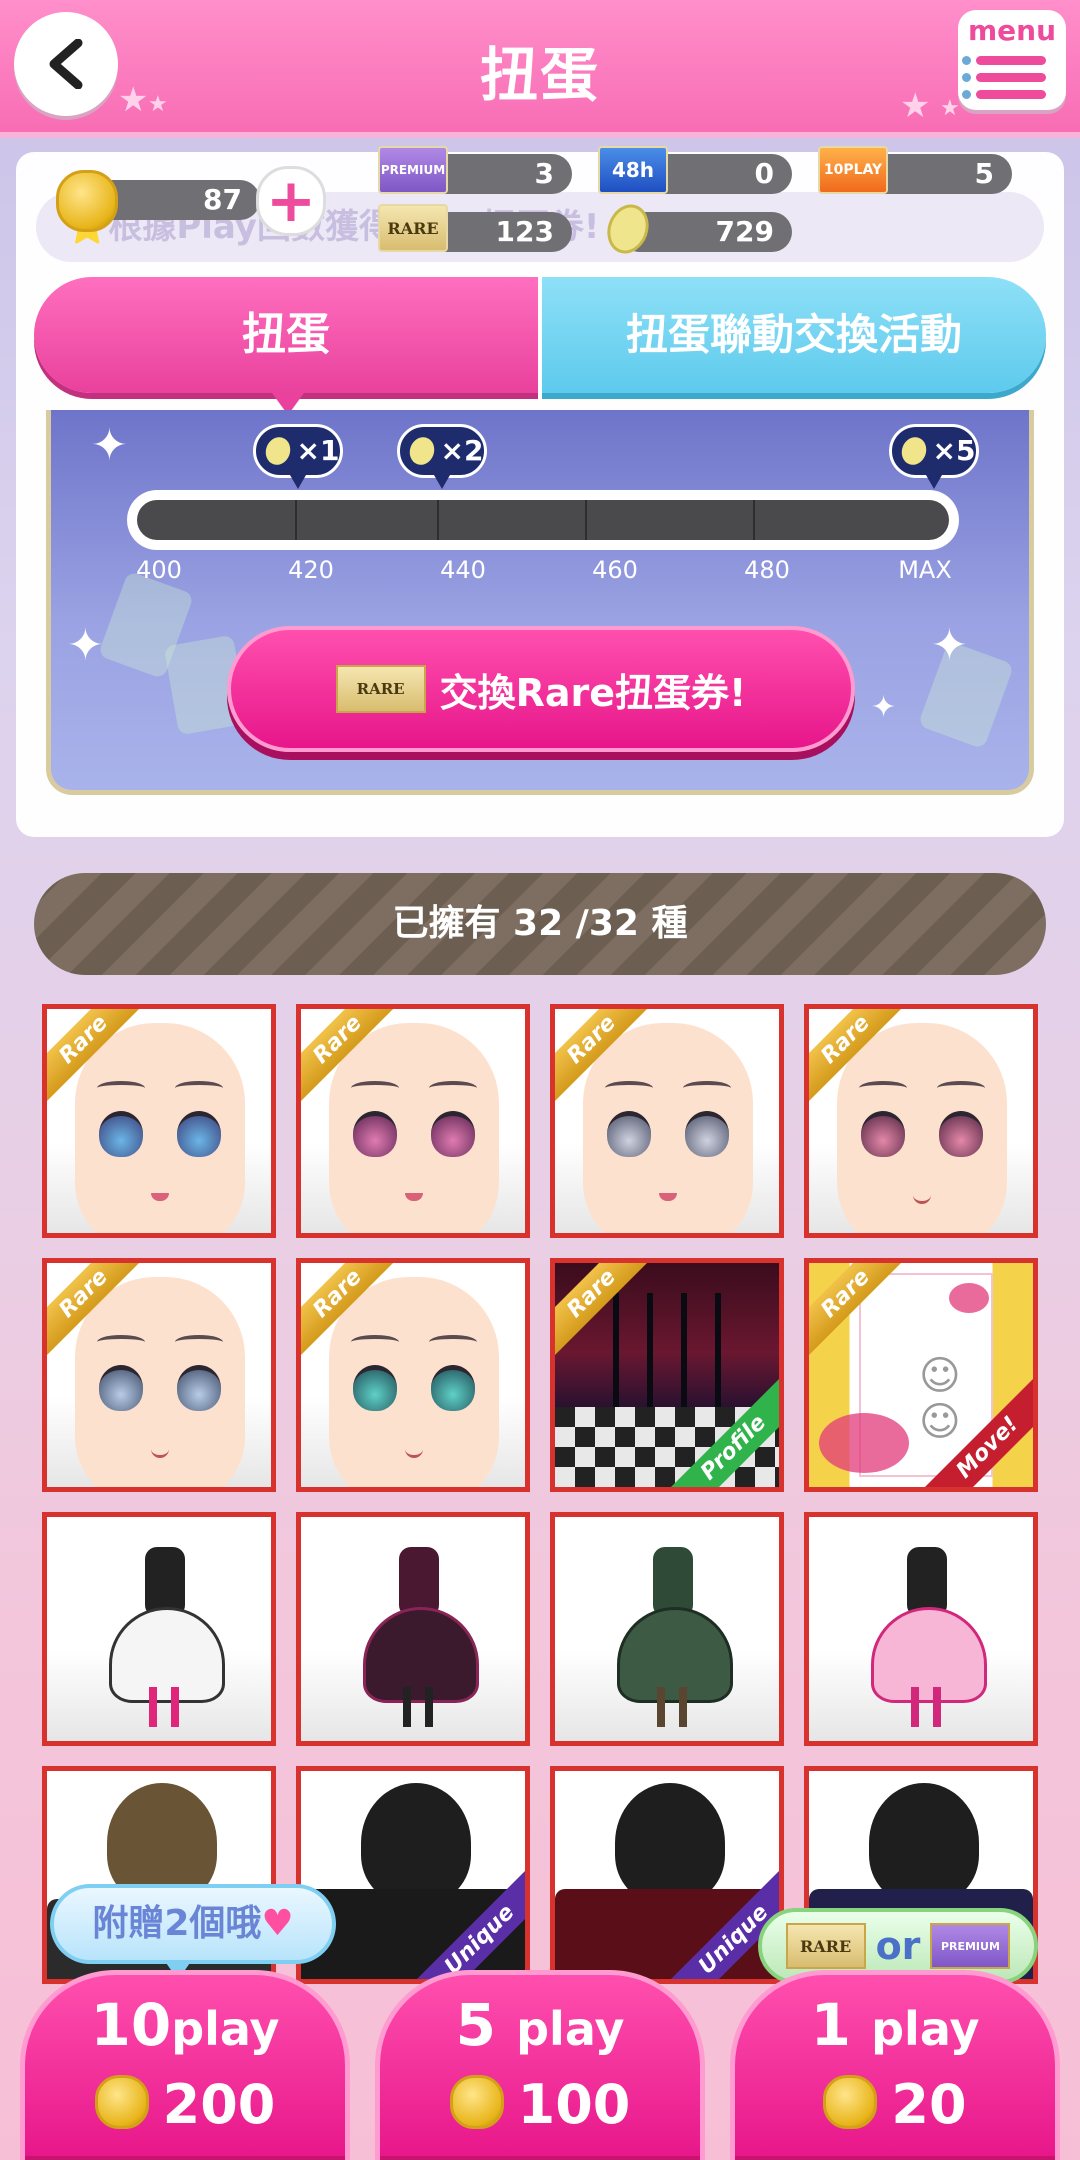 The image size is (1080, 2160). I want to click on tick-label: 400, so click(159, 570).